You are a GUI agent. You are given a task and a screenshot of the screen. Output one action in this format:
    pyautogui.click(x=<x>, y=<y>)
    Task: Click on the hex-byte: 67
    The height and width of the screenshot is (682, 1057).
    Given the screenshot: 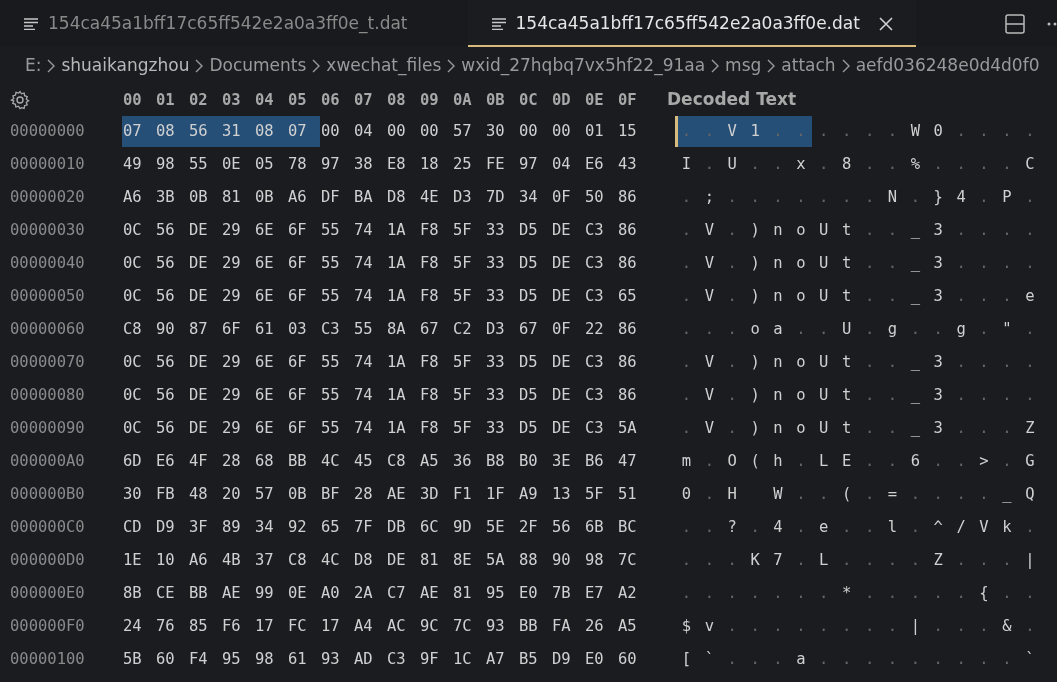 What is the action you would take?
    pyautogui.click(x=534, y=329)
    